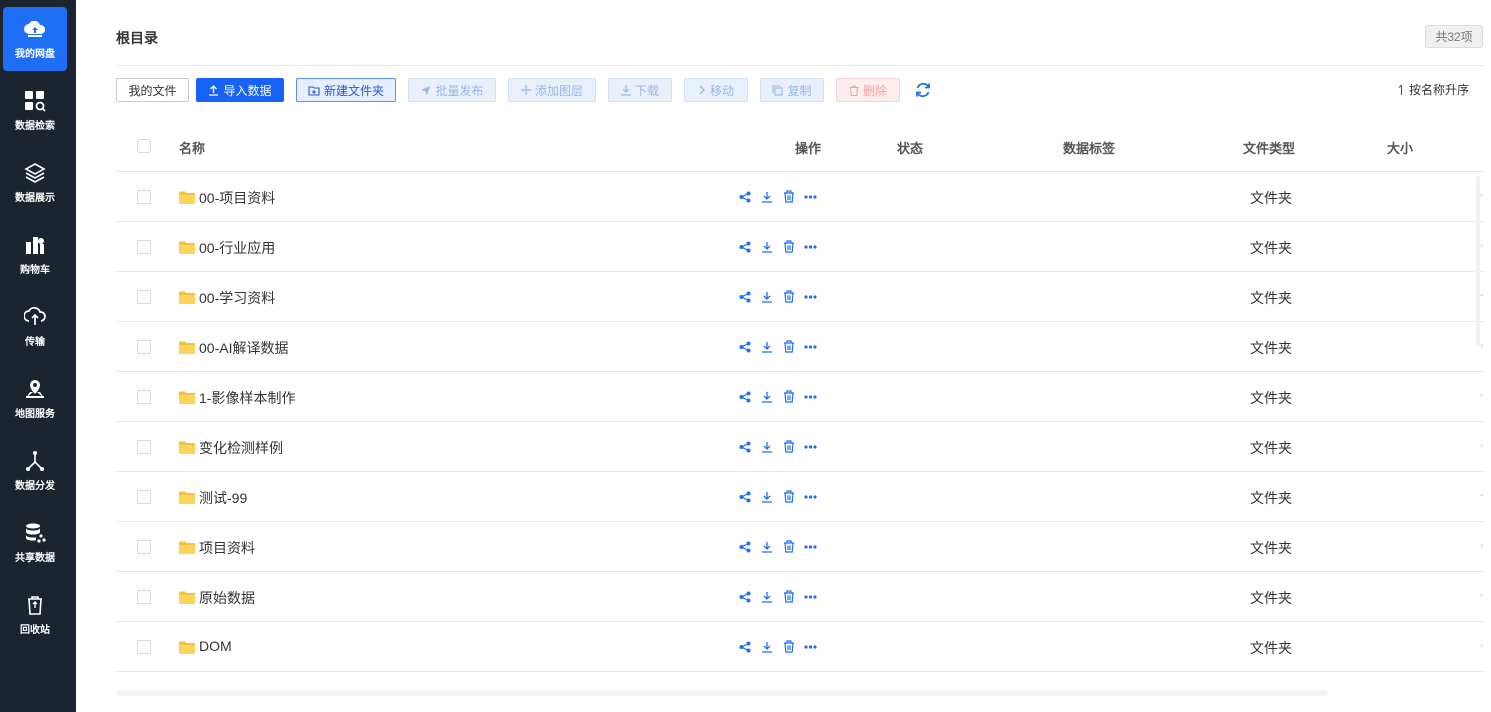 The height and width of the screenshot is (712, 1491). What do you see at coordinates (799, 682) in the screenshot?
I see `table-row: GF1_DOM 文件夹 ·` at bounding box center [799, 682].